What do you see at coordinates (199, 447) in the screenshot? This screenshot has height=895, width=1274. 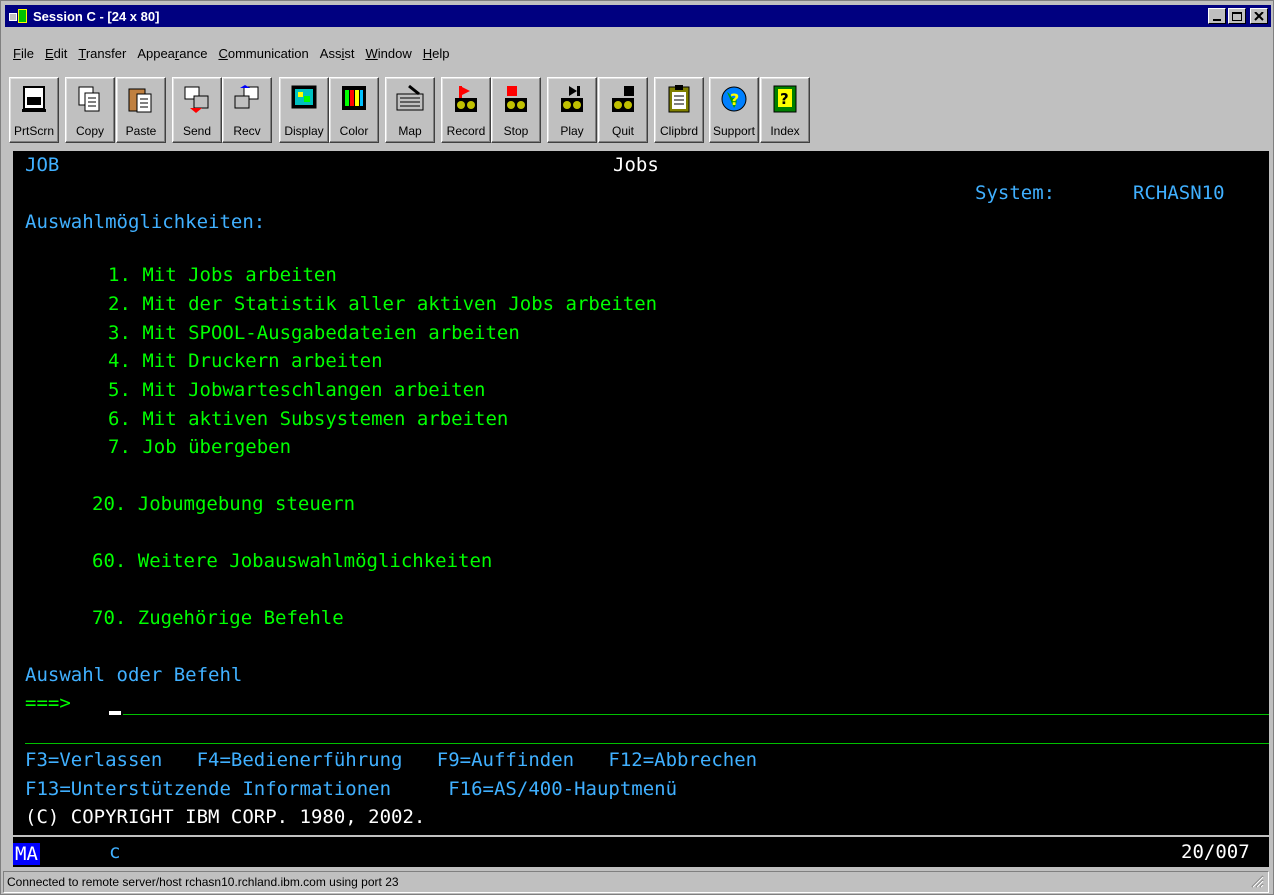 I see `option-7: 7. Job übergeben` at bounding box center [199, 447].